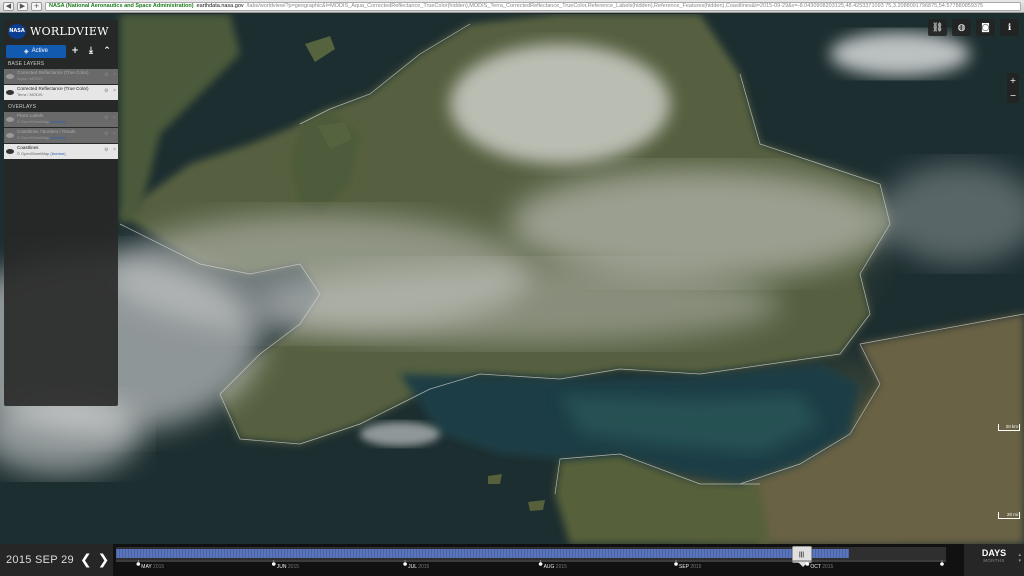 This screenshot has width=1024, height=576. I want to click on timeline-zoom: DAYS MONTHS ▴ ▾, so click(994, 560).